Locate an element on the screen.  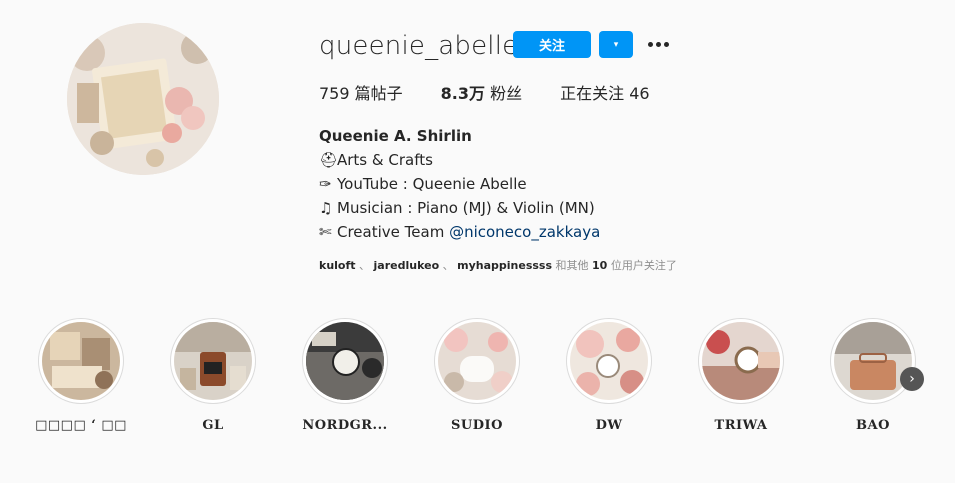
bio-line-text: Musician : Piano (MJ) & Violin (MN) is located at coordinates (466, 208).